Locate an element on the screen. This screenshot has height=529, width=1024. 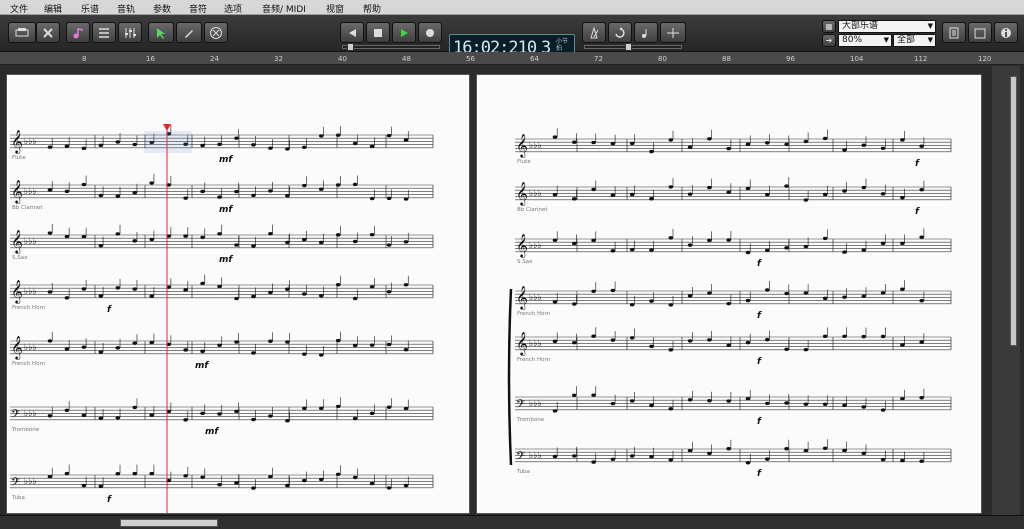
vertical-scroll-thumb is located at coordinates (1013, 211).